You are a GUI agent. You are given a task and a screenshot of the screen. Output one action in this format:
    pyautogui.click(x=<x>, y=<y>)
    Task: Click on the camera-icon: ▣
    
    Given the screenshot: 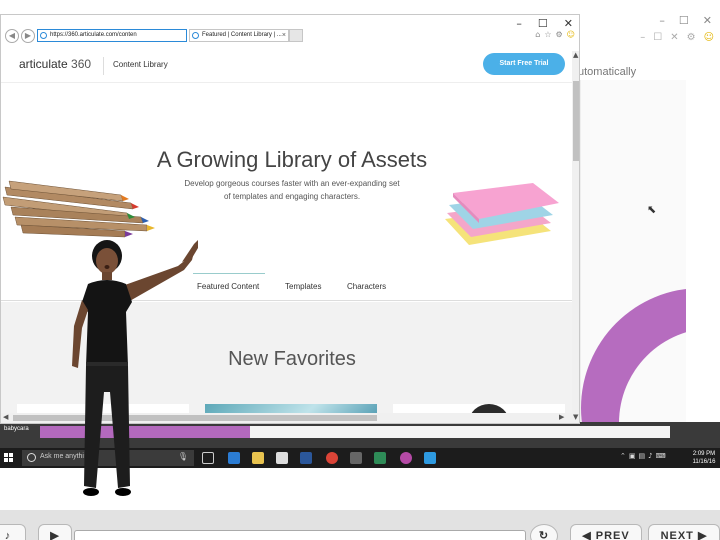 What is the action you would take?
    pyautogui.click(x=632, y=456)
    